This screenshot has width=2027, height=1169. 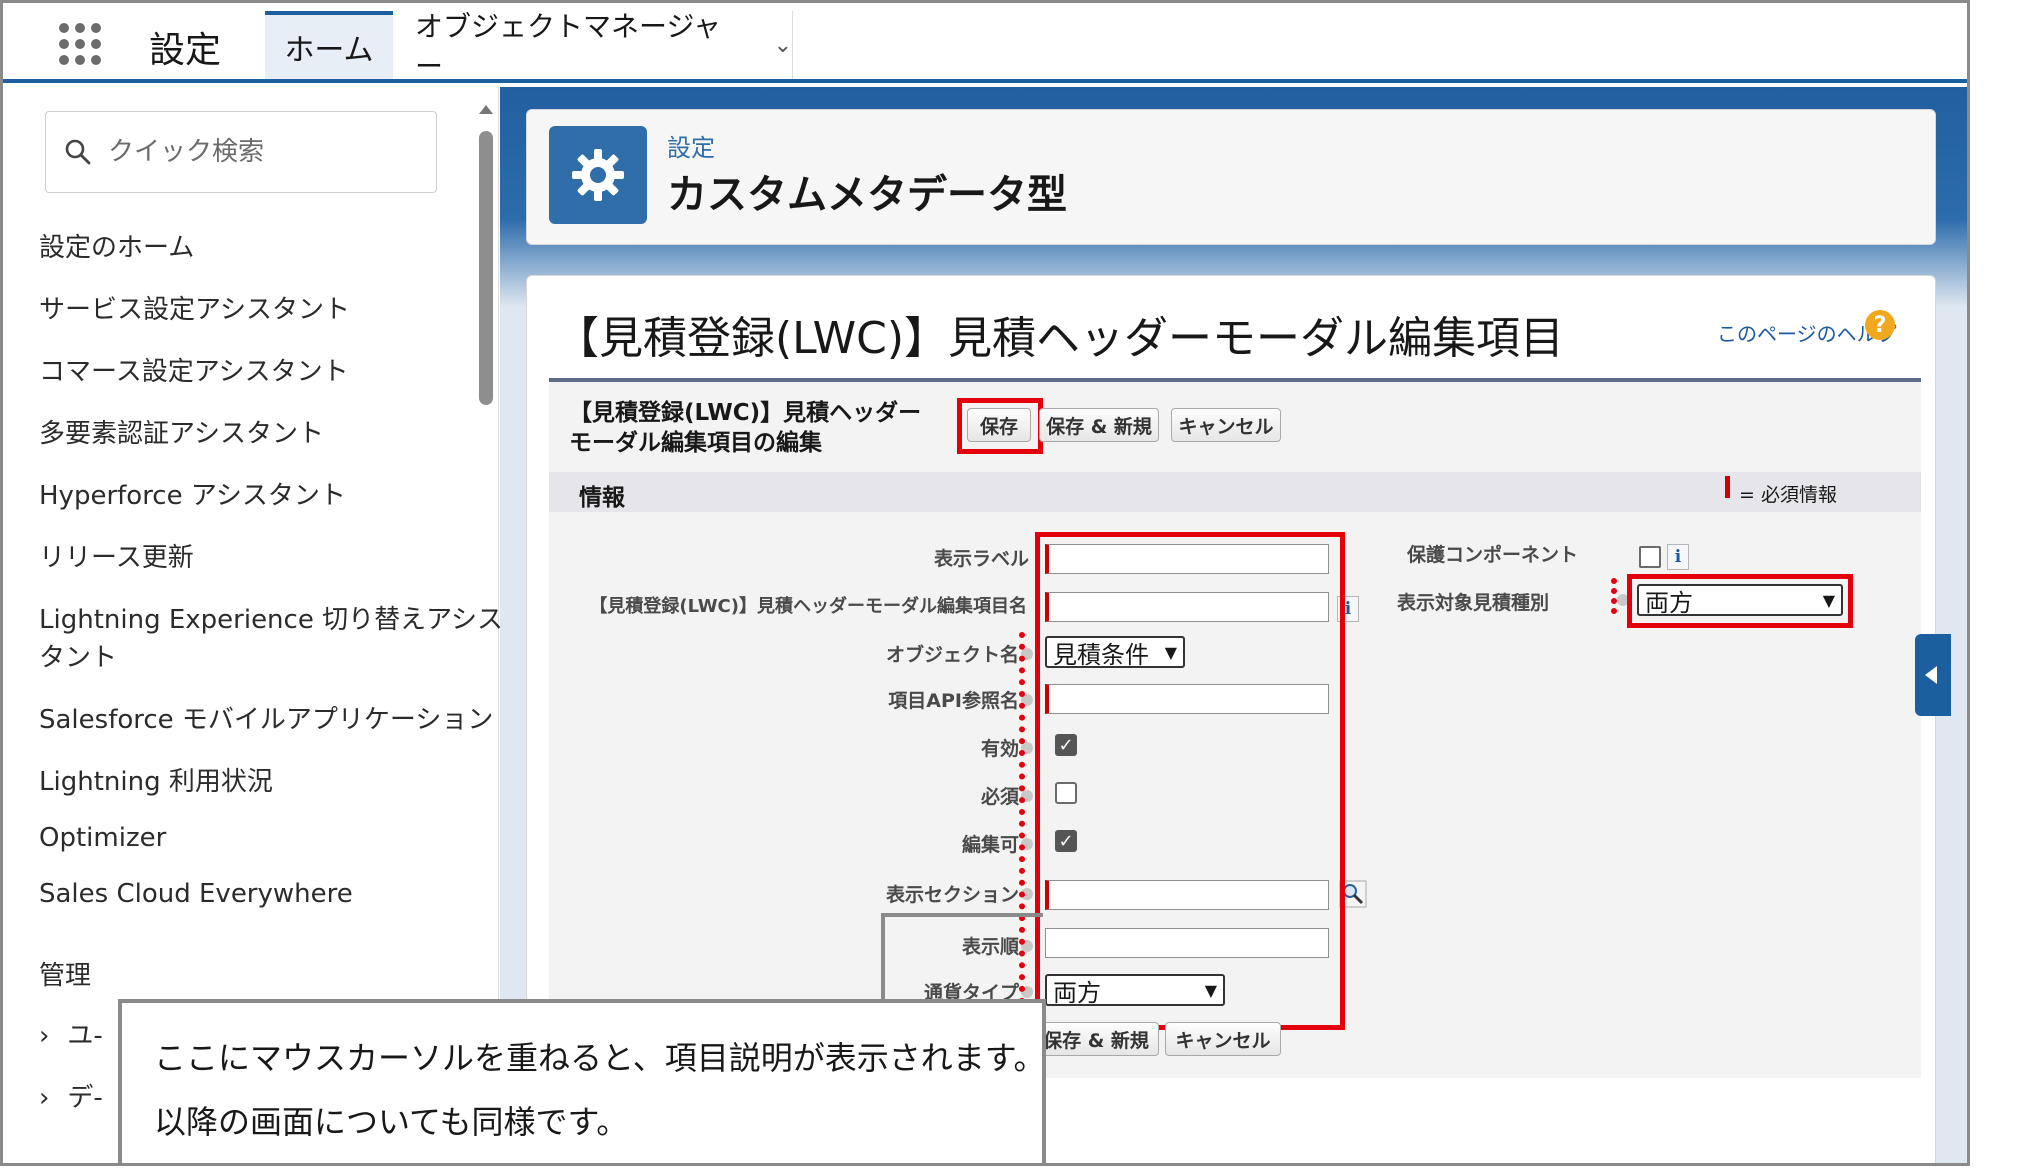 I want to click on active-checkbox: ✓, so click(x=1066, y=745).